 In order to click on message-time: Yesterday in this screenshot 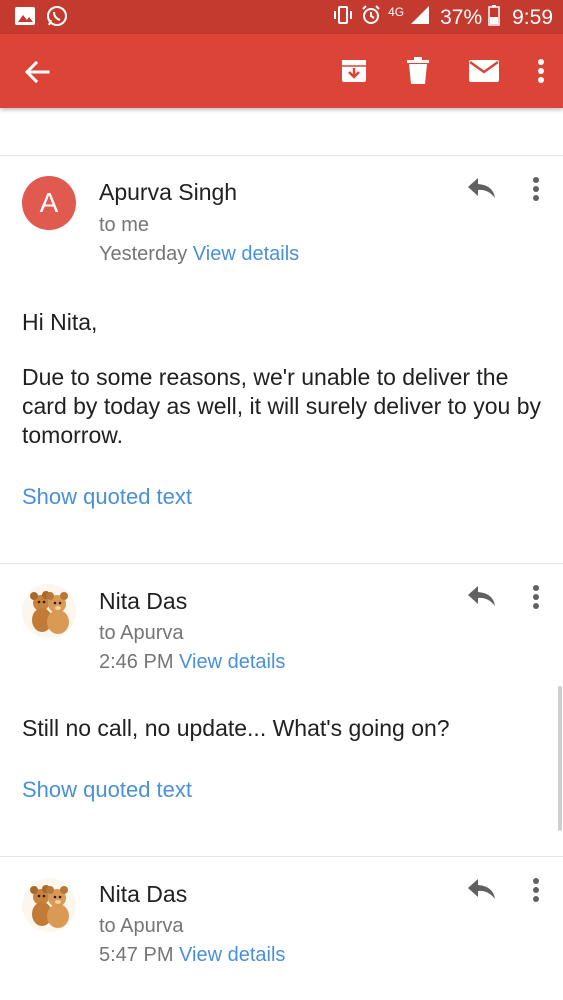, I will do `click(143, 254)`.